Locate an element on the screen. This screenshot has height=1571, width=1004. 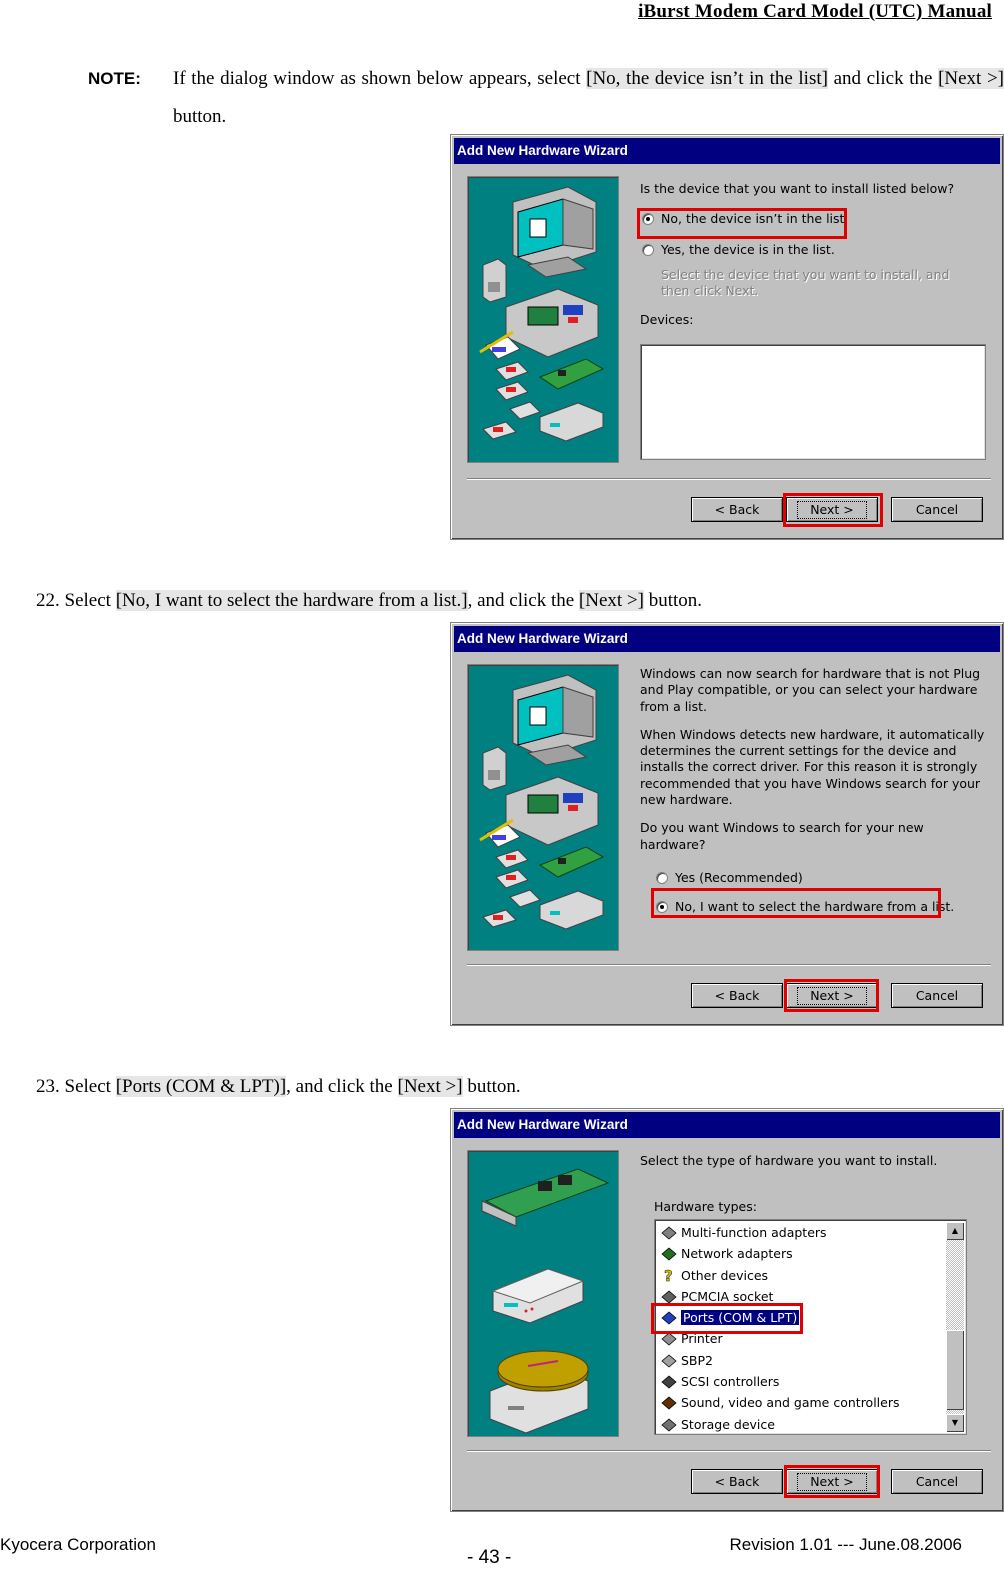
scroll-up-button: ▲ is located at coordinates (955, 1231).